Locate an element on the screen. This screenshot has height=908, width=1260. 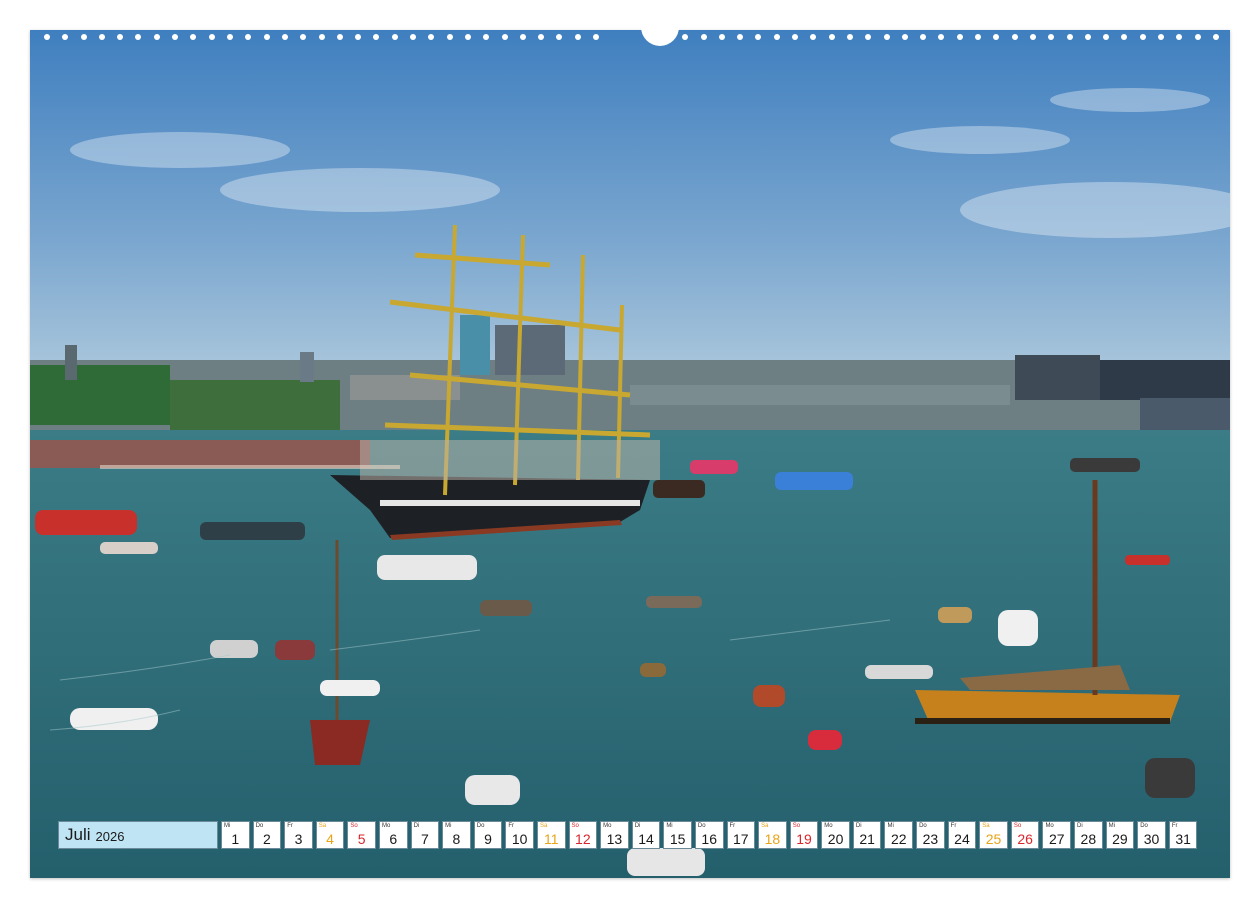
day-number: 3 is located at coordinates (298, 839).